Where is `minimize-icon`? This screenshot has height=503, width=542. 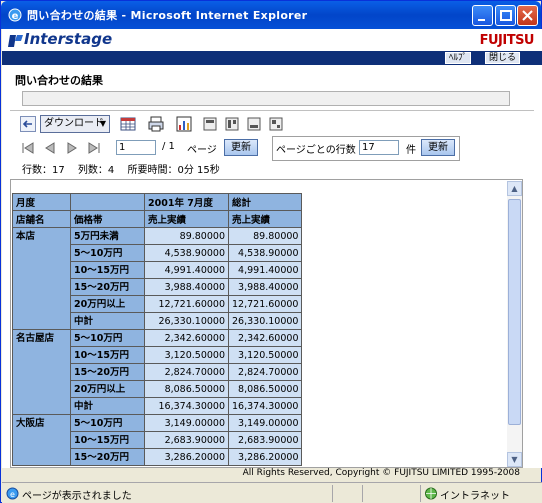
minimize-icon is located at coordinates (481, 20).